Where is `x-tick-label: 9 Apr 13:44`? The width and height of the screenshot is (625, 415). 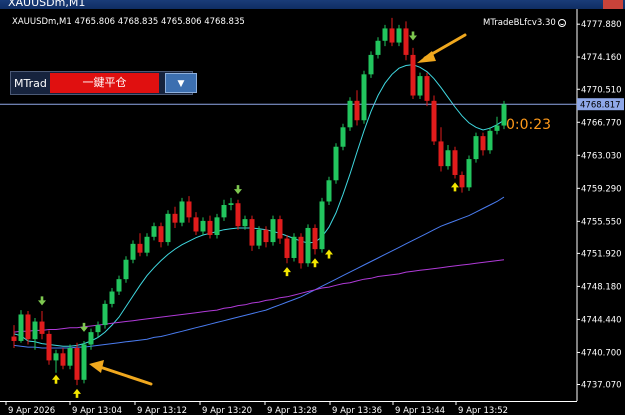 x-tick-label: 9 Apr 13:44 is located at coordinates (420, 410).